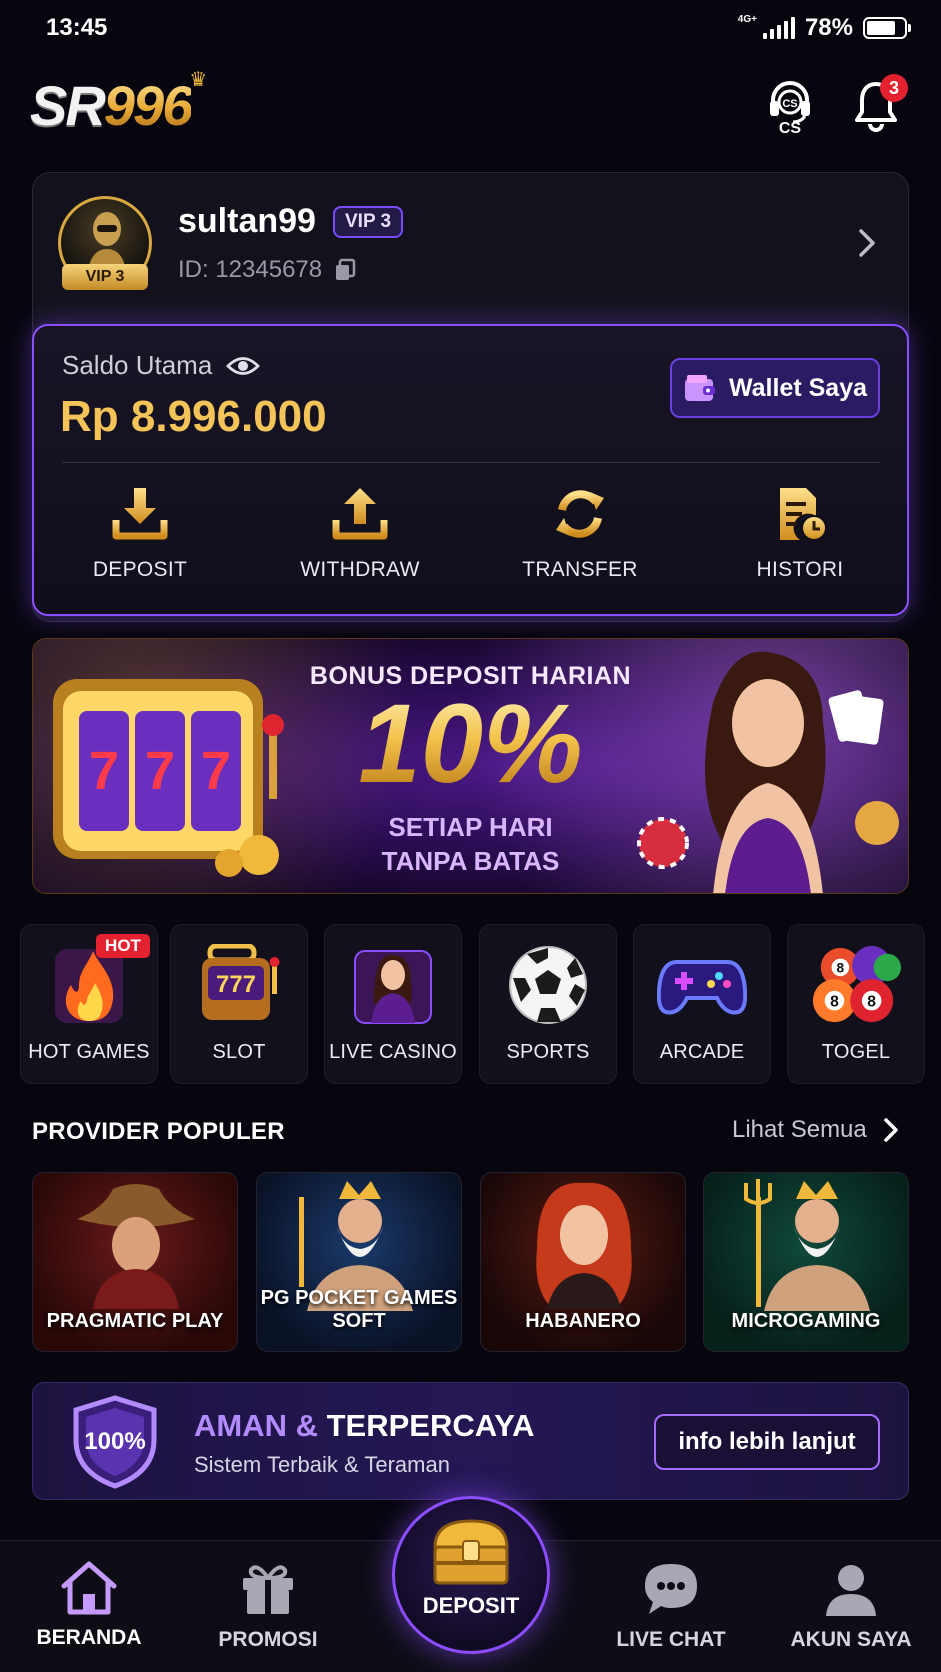  I want to click on category-live-casino: LIVE CASINO, so click(393, 1004).